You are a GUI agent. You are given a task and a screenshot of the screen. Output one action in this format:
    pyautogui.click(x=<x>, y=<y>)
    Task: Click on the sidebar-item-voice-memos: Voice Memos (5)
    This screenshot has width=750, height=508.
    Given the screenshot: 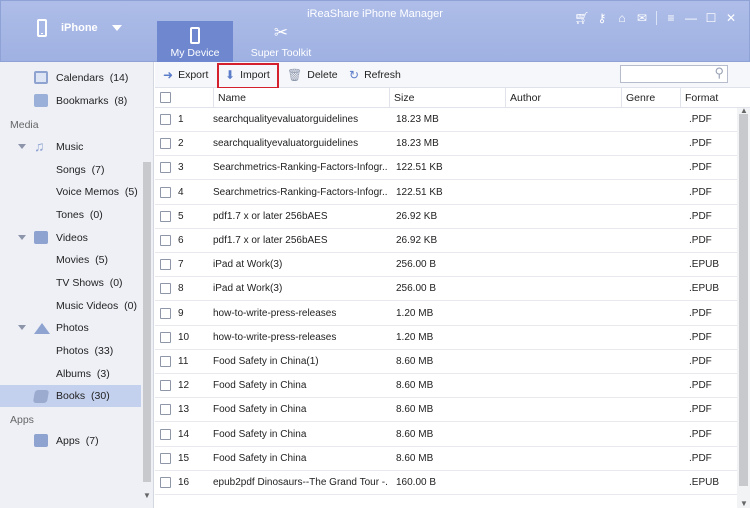 What is the action you would take?
    pyautogui.click(x=71, y=192)
    